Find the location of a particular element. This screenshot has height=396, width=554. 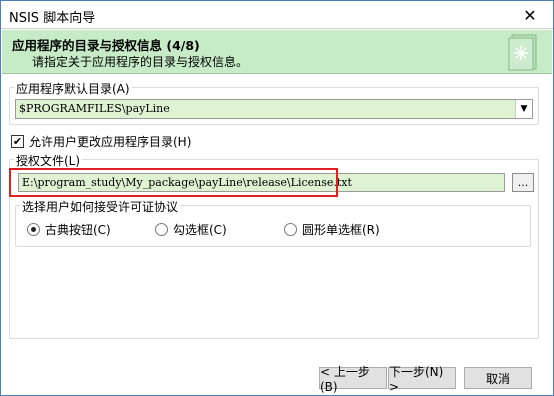

accept-mode-label: 选择用户如何接受许可证协议 is located at coordinates (100, 206).